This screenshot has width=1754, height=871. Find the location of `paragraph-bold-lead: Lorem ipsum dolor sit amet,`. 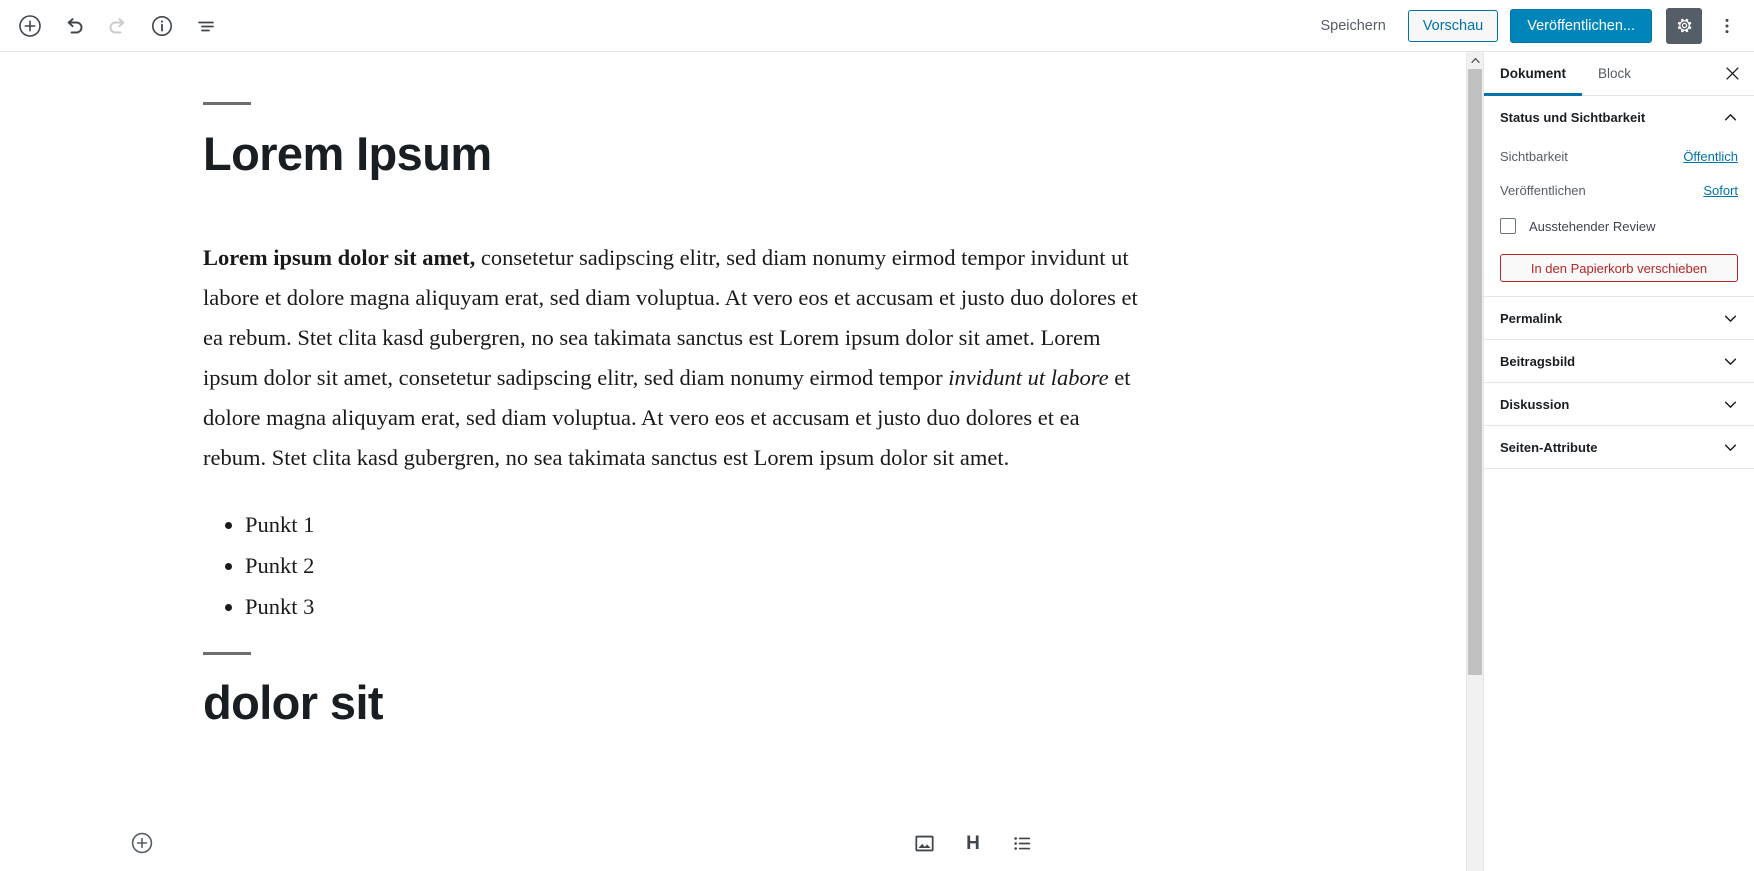

paragraph-bold-lead: Lorem ipsum dolor sit amet, is located at coordinates (339, 257).